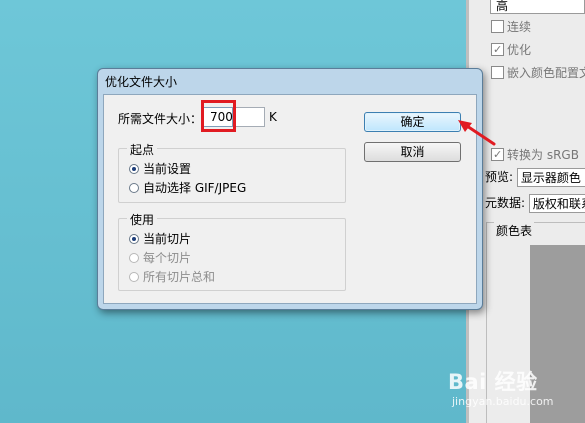  What do you see at coordinates (543, 155) in the screenshot?
I see `convert-srgb-label: 转换为 sRGB` at bounding box center [543, 155].